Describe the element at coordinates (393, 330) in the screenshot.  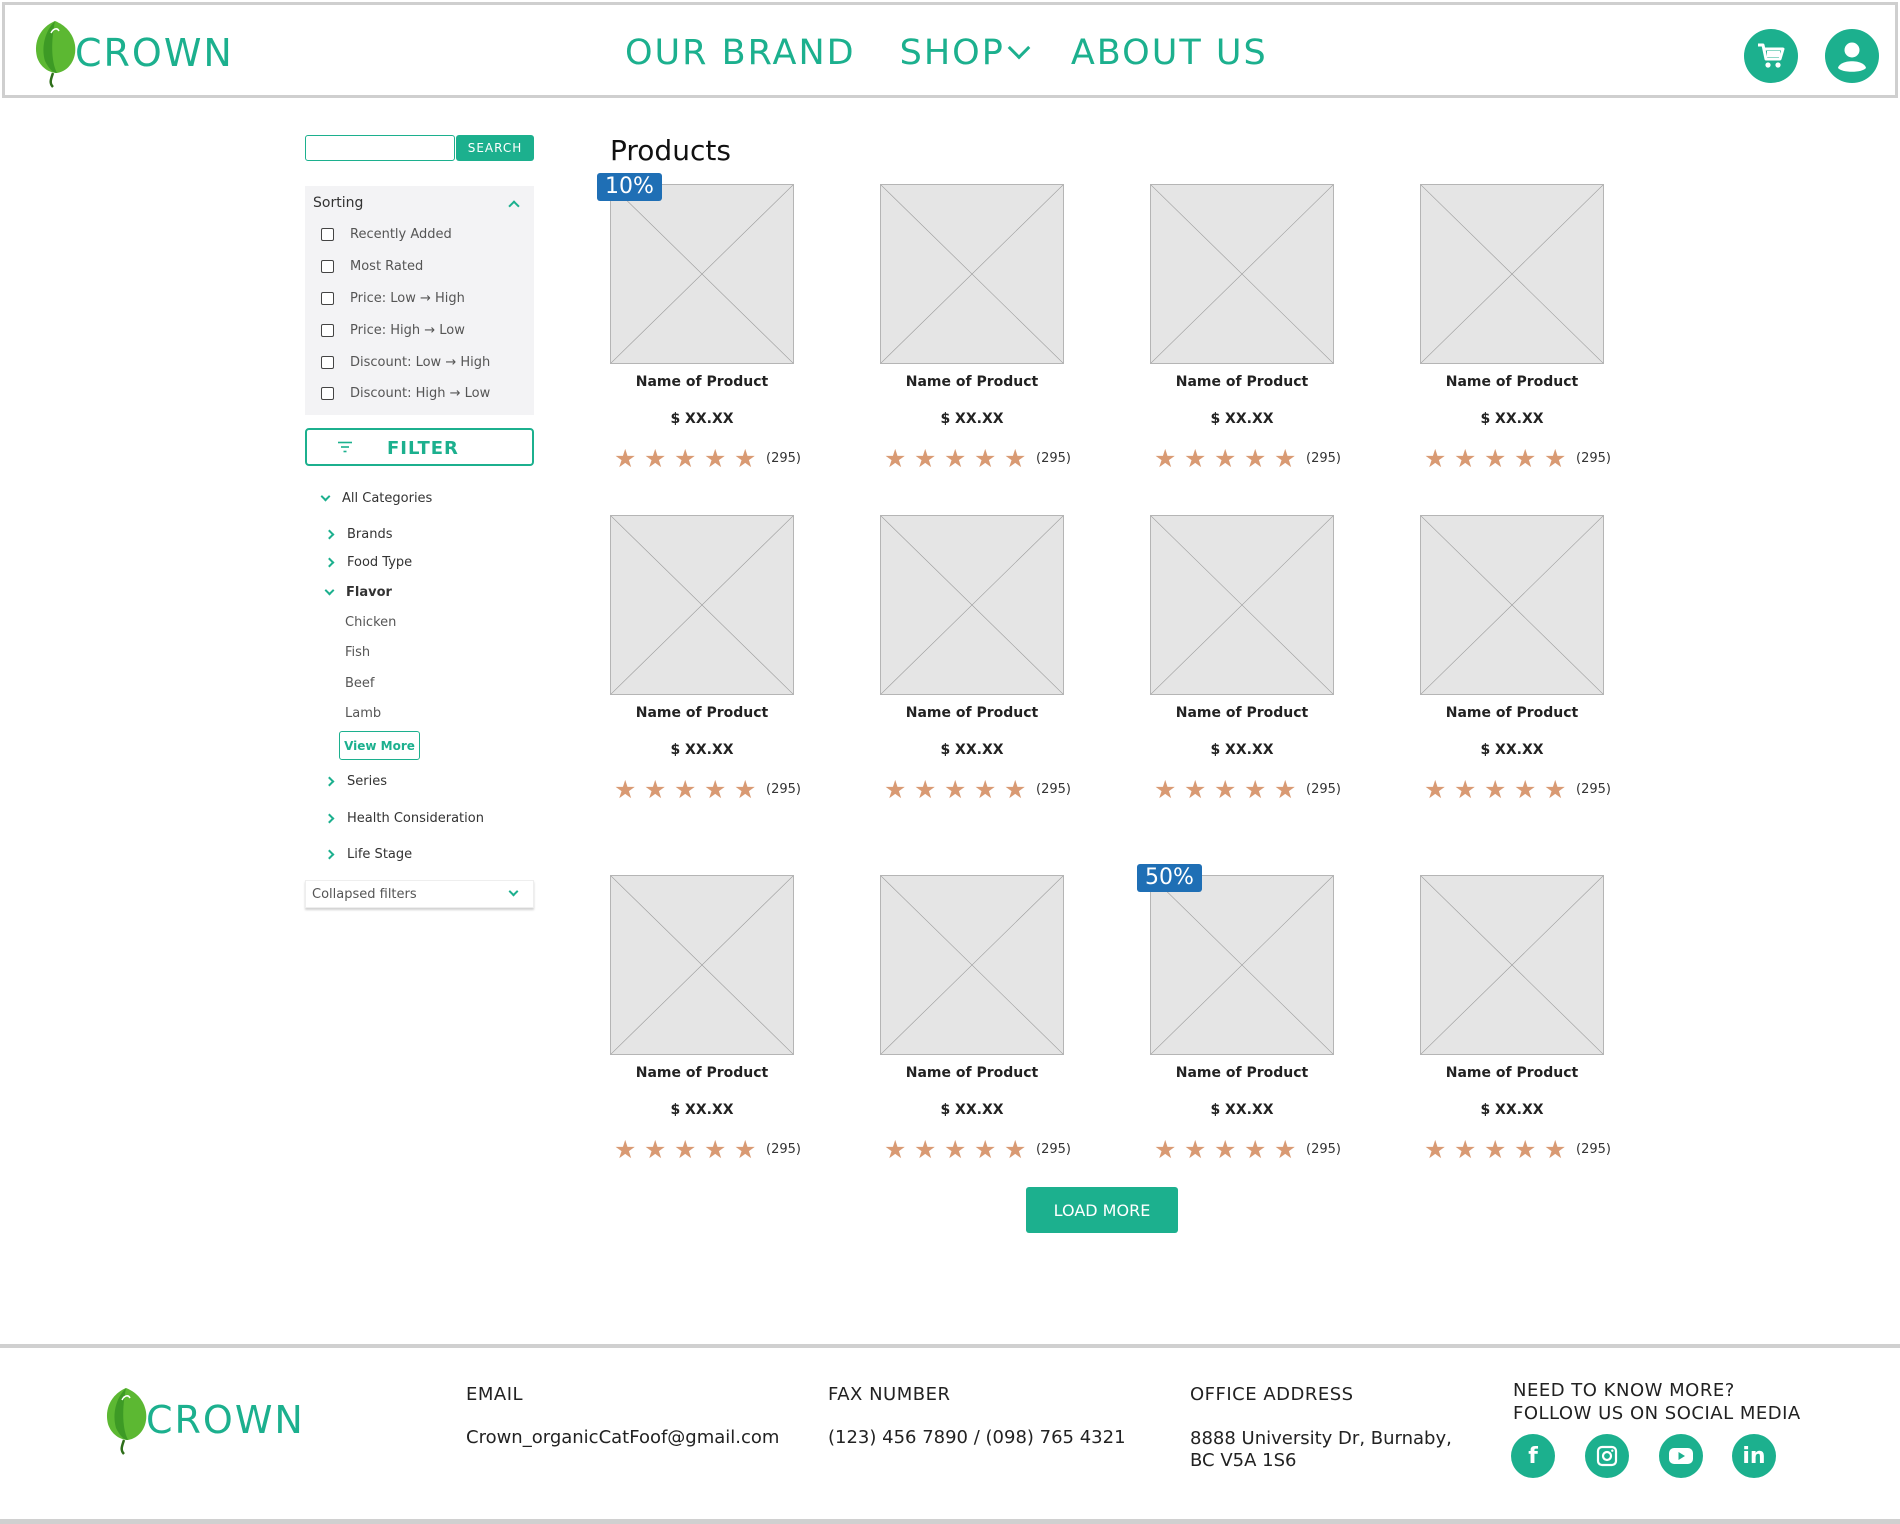
I see `sort-option-price-high-low: Price: High → Low` at that location.